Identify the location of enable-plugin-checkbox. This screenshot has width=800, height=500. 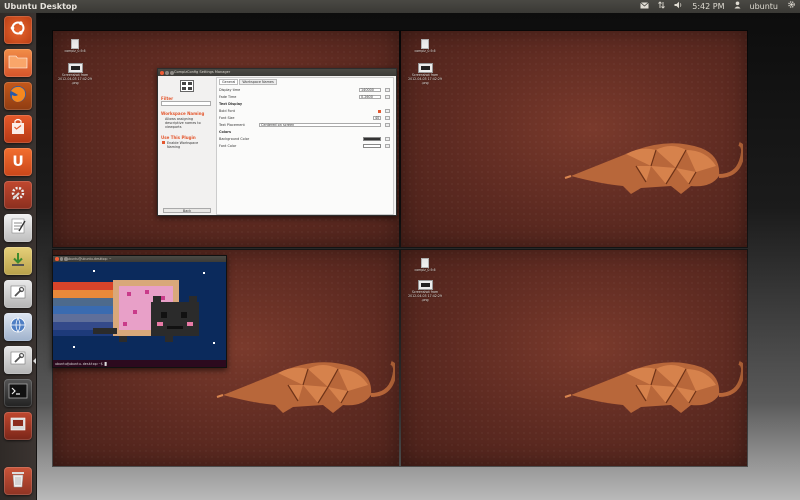
(163, 142).